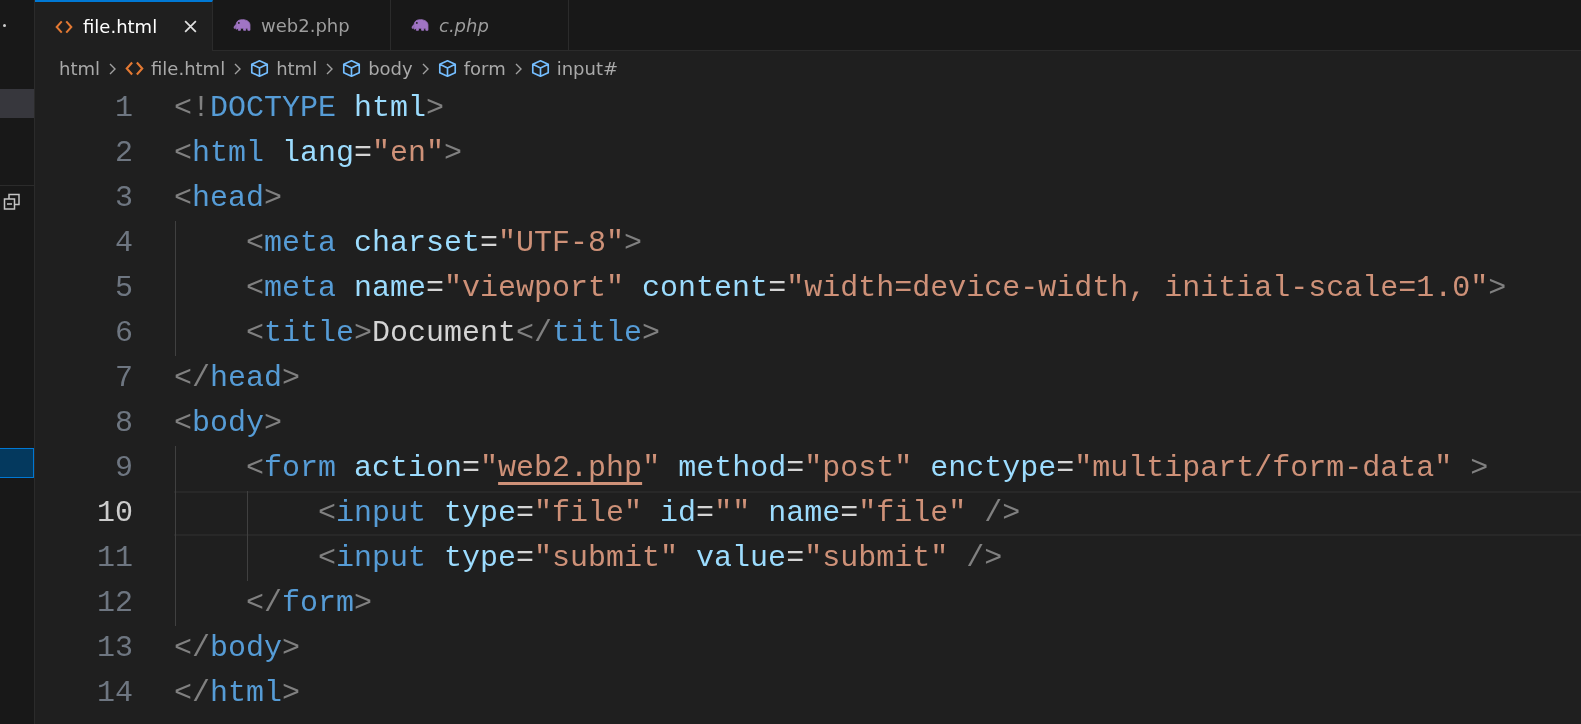  I want to click on line-number: 14, so click(114, 693).